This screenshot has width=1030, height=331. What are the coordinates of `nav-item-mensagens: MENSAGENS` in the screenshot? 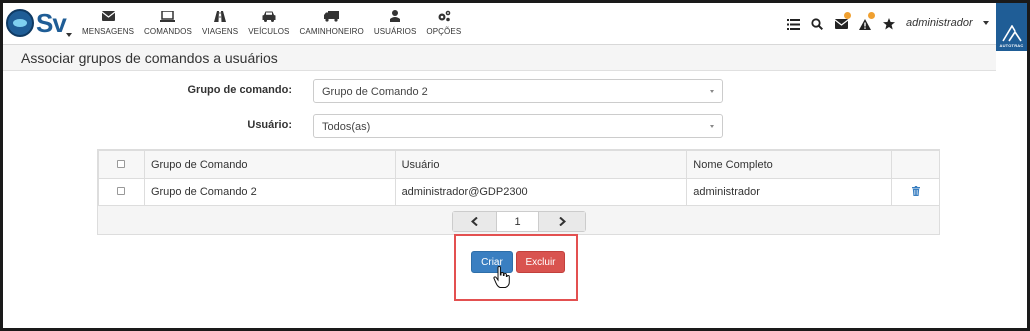 It's located at (108, 25).